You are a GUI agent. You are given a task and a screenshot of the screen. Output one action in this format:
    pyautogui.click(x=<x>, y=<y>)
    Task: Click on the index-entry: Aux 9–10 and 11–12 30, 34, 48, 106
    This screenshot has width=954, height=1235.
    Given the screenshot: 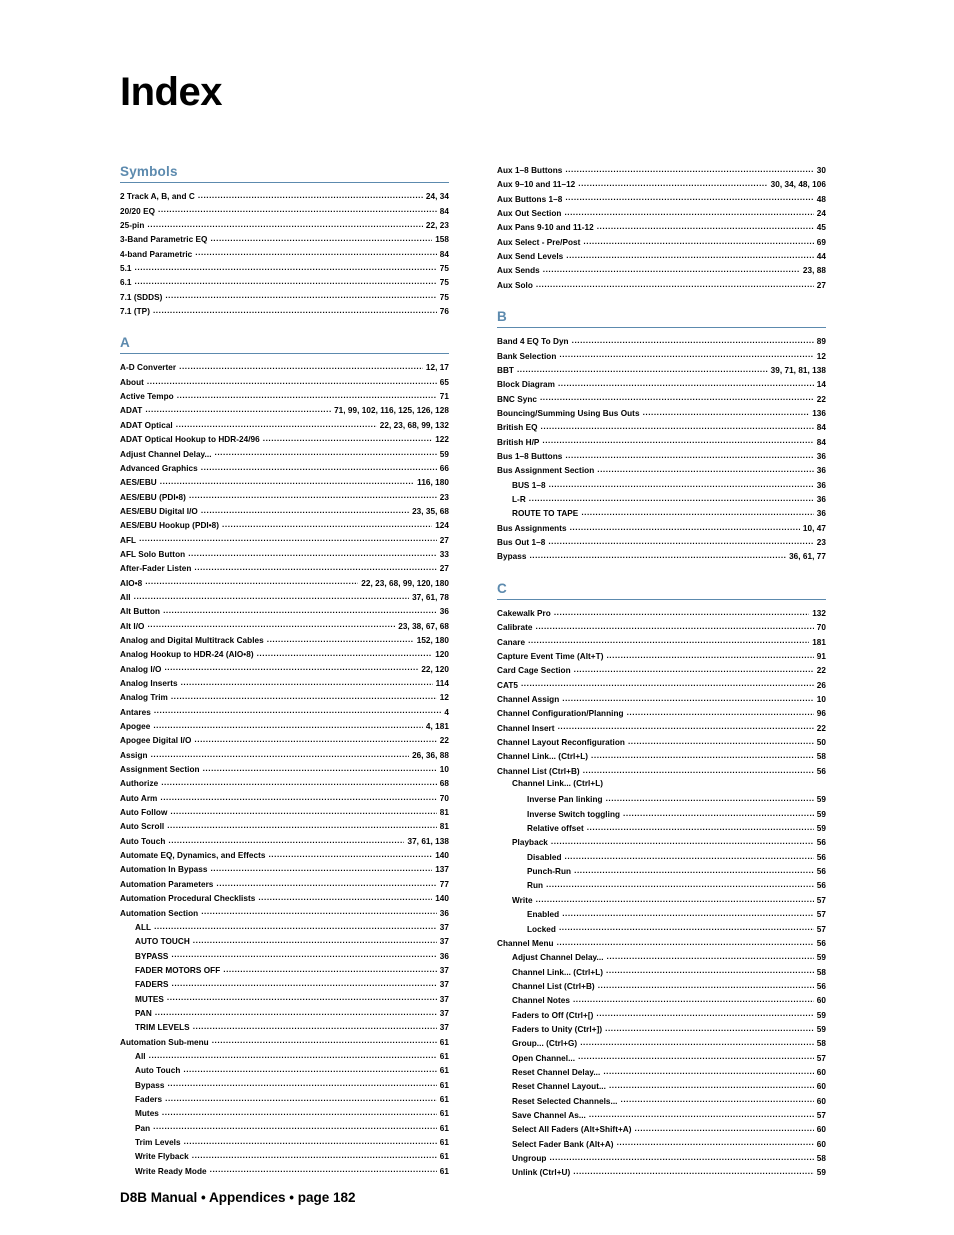 What is the action you would take?
    pyautogui.click(x=661, y=186)
    